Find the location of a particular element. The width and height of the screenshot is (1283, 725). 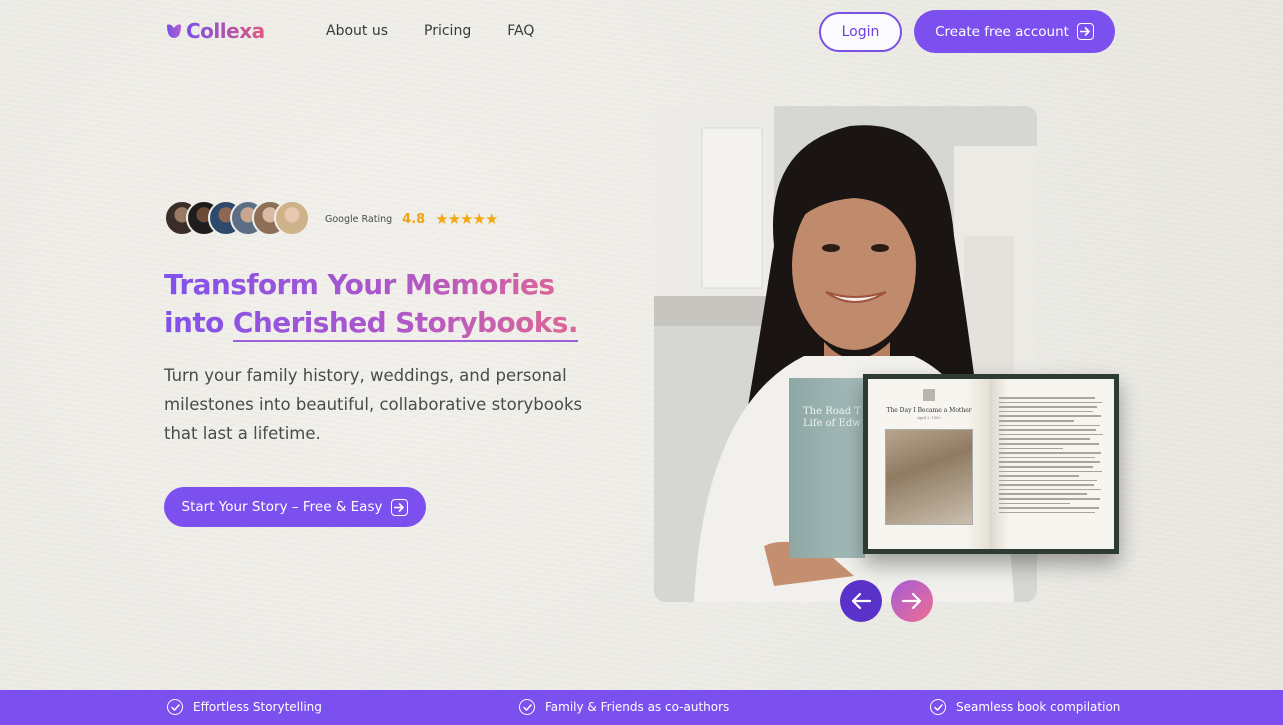

feature-item: Seamless book compilation is located at coordinates (1025, 707).